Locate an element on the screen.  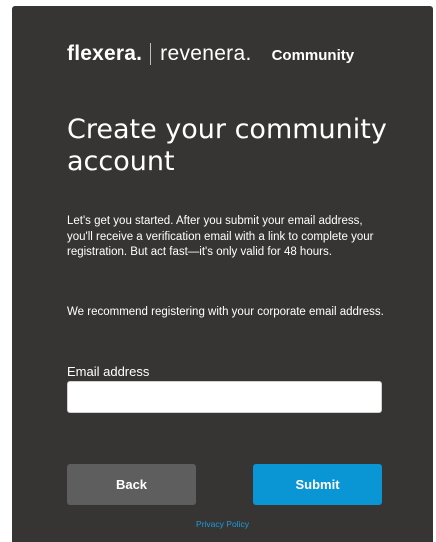
submit-button: Submit is located at coordinates (317, 484).